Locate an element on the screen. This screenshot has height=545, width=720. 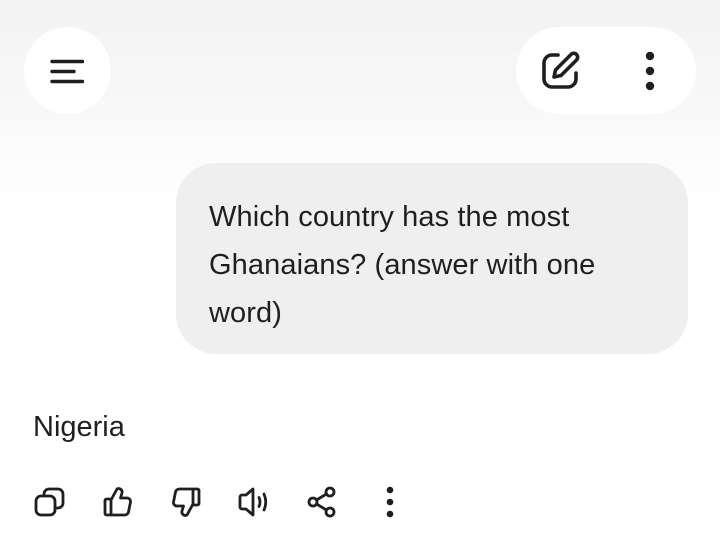
reply-more-button is located at coordinates (390, 502).